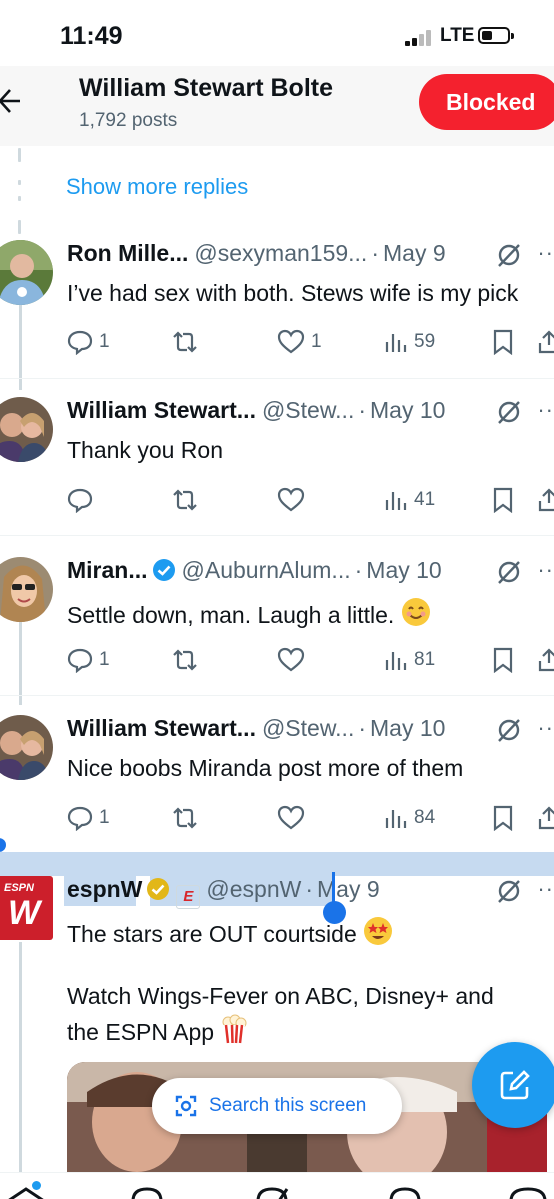 Image resolution: width=554 pixels, height=1199 pixels. Describe the element at coordinates (277, 378) in the screenshot. I see `divider` at that location.